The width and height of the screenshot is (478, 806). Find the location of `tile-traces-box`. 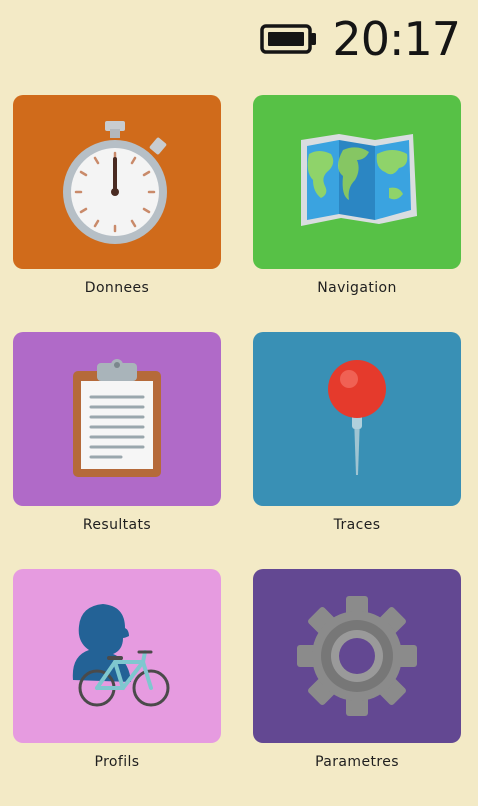

tile-traces-box is located at coordinates (357, 419).